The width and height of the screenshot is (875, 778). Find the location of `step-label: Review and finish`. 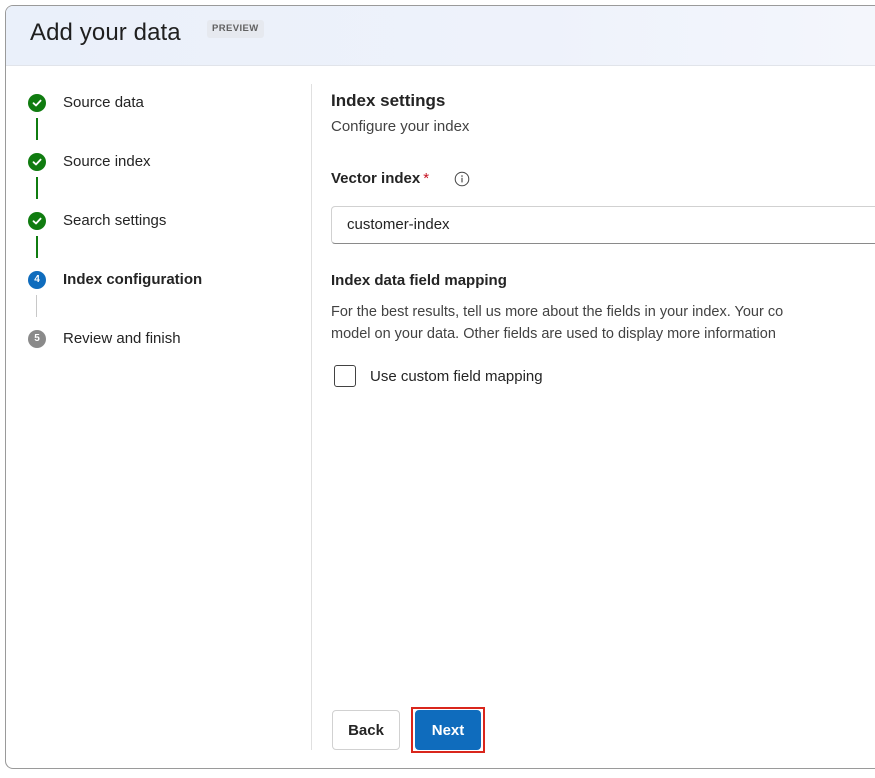

step-label: Review and finish is located at coordinates (122, 338).